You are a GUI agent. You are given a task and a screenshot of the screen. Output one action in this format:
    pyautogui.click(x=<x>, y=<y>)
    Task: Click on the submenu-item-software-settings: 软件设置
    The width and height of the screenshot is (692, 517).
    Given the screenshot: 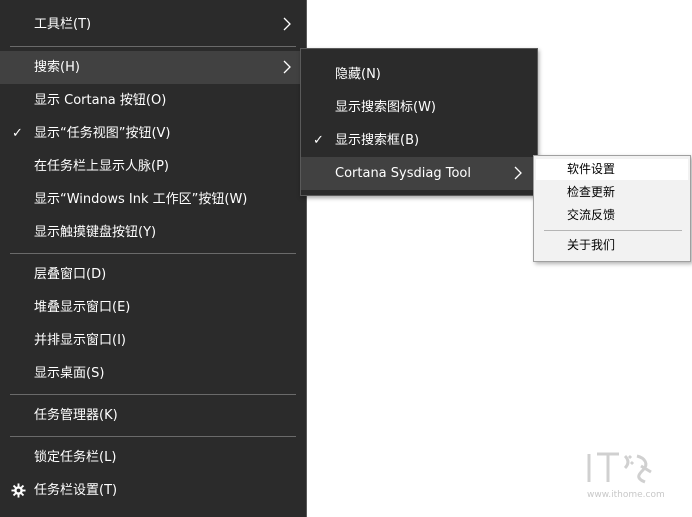 What is the action you would take?
    pyautogui.click(x=612, y=169)
    